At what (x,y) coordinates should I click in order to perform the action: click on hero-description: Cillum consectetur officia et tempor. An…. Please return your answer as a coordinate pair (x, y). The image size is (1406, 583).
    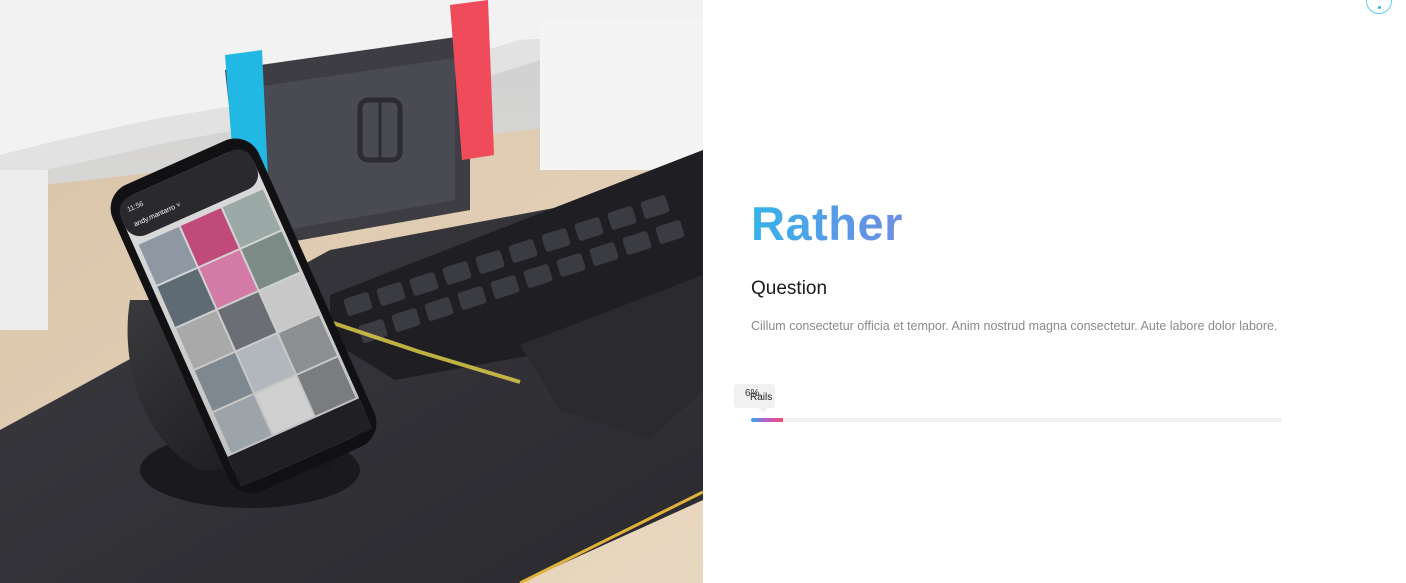
    Looking at the image, I should click on (1014, 326).